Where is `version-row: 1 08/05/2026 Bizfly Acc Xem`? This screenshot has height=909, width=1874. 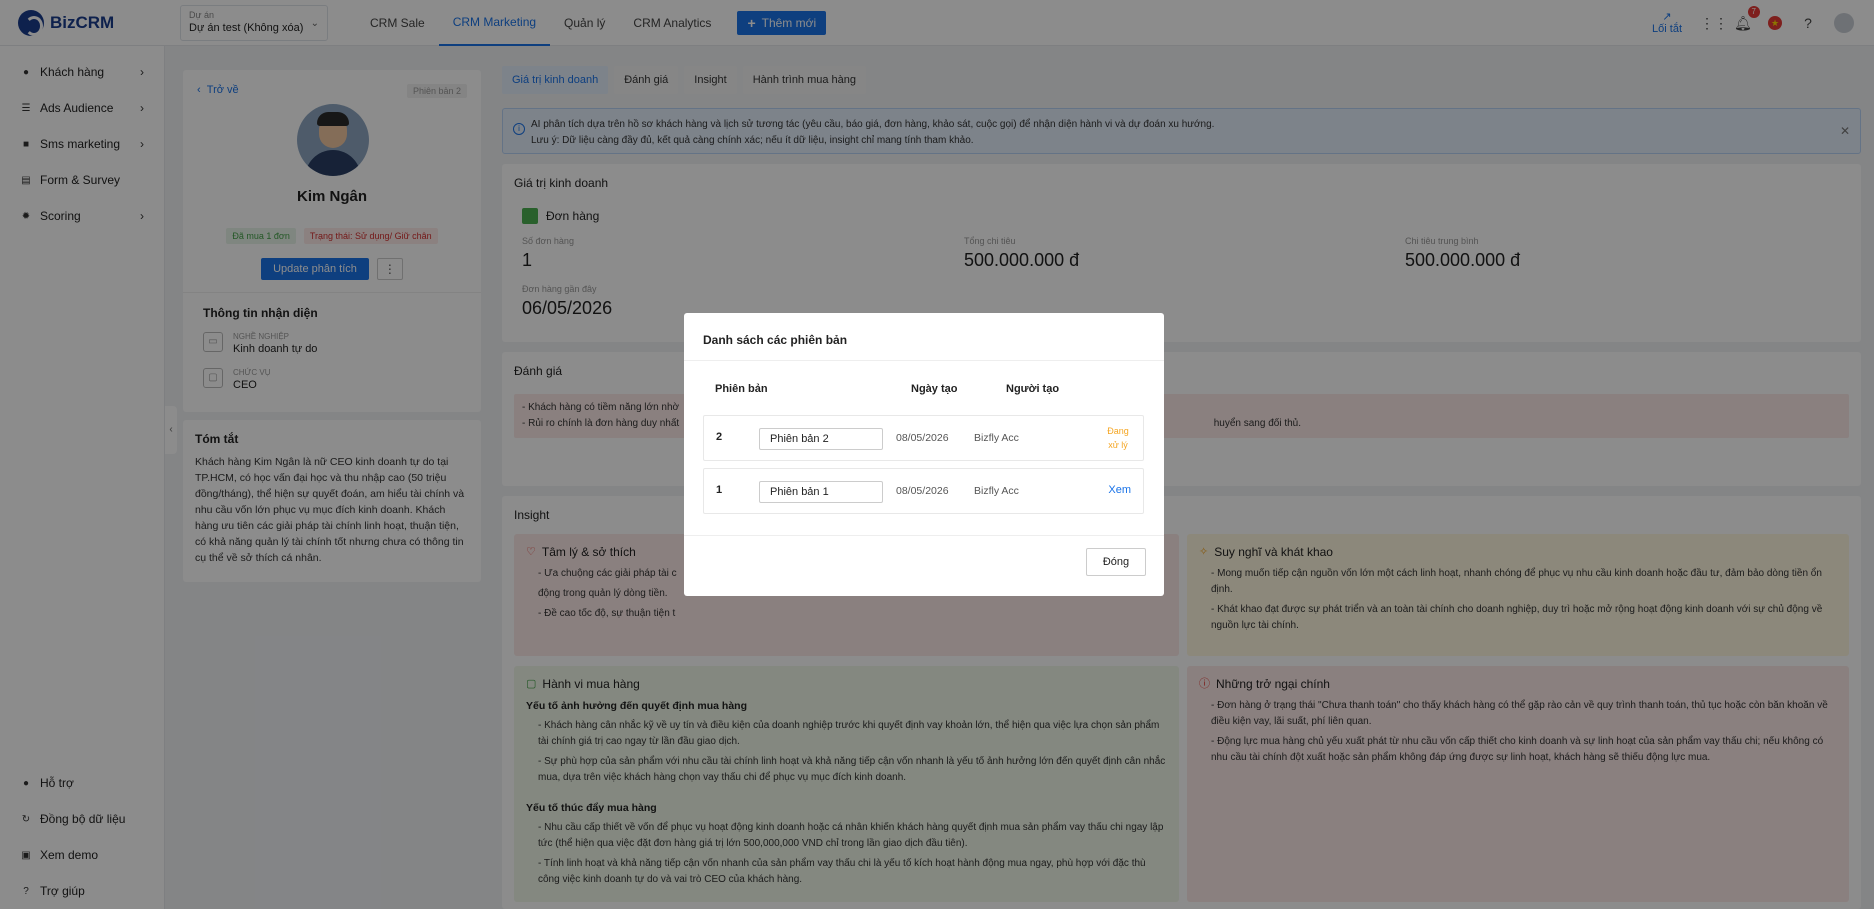 version-row: 1 08/05/2026 Bizfly Acc Xem is located at coordinates (923, 491).